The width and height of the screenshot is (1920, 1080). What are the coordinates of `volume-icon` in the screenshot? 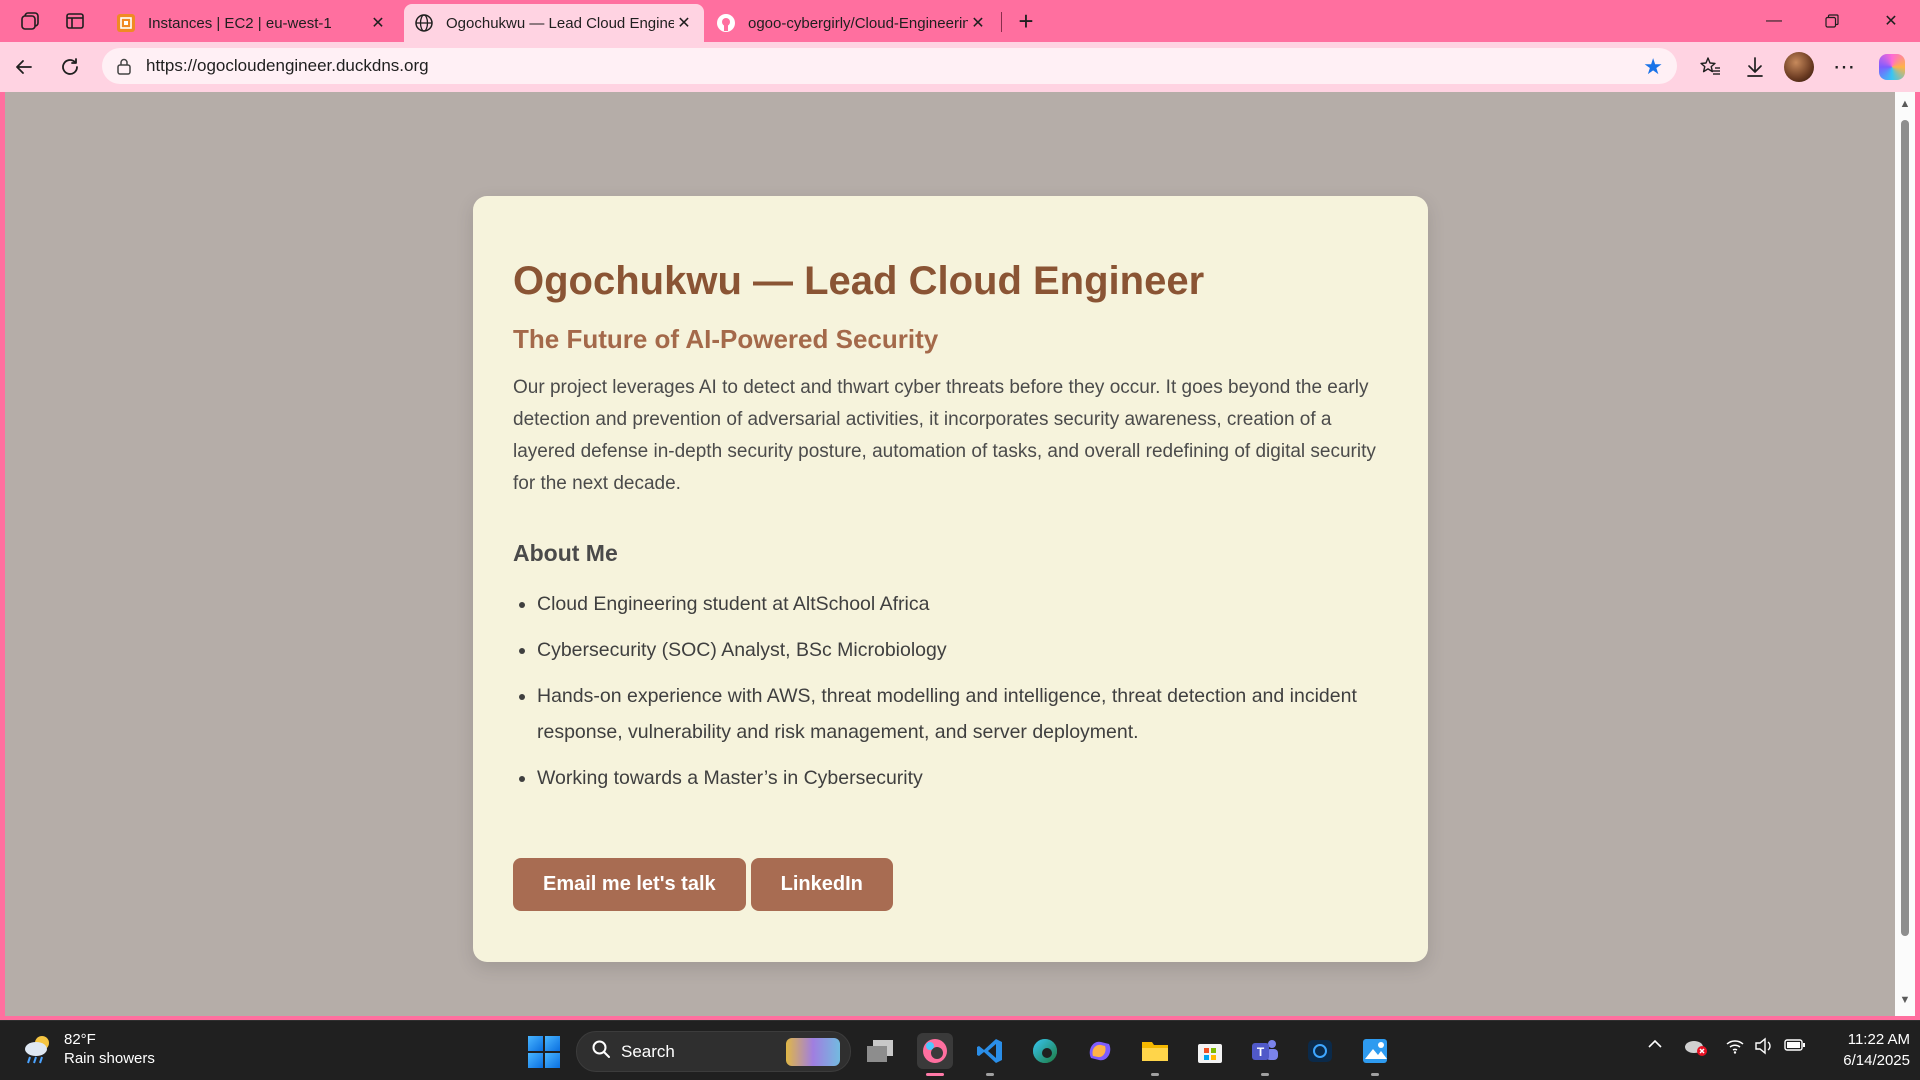 It's located at (1764, 1048).